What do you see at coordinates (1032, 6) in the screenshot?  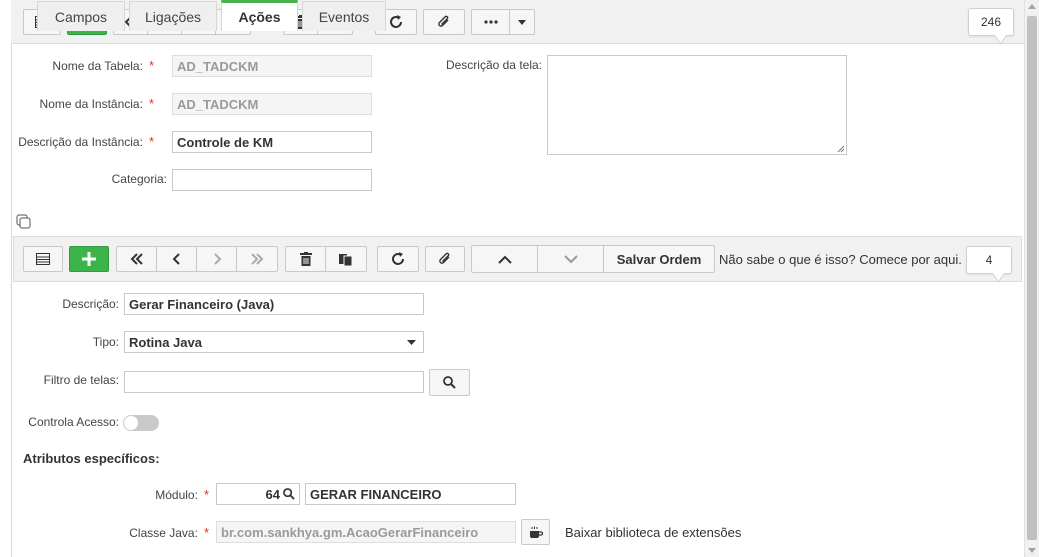 I see `scroll-up-icon` at bounding box center [1032, 6].